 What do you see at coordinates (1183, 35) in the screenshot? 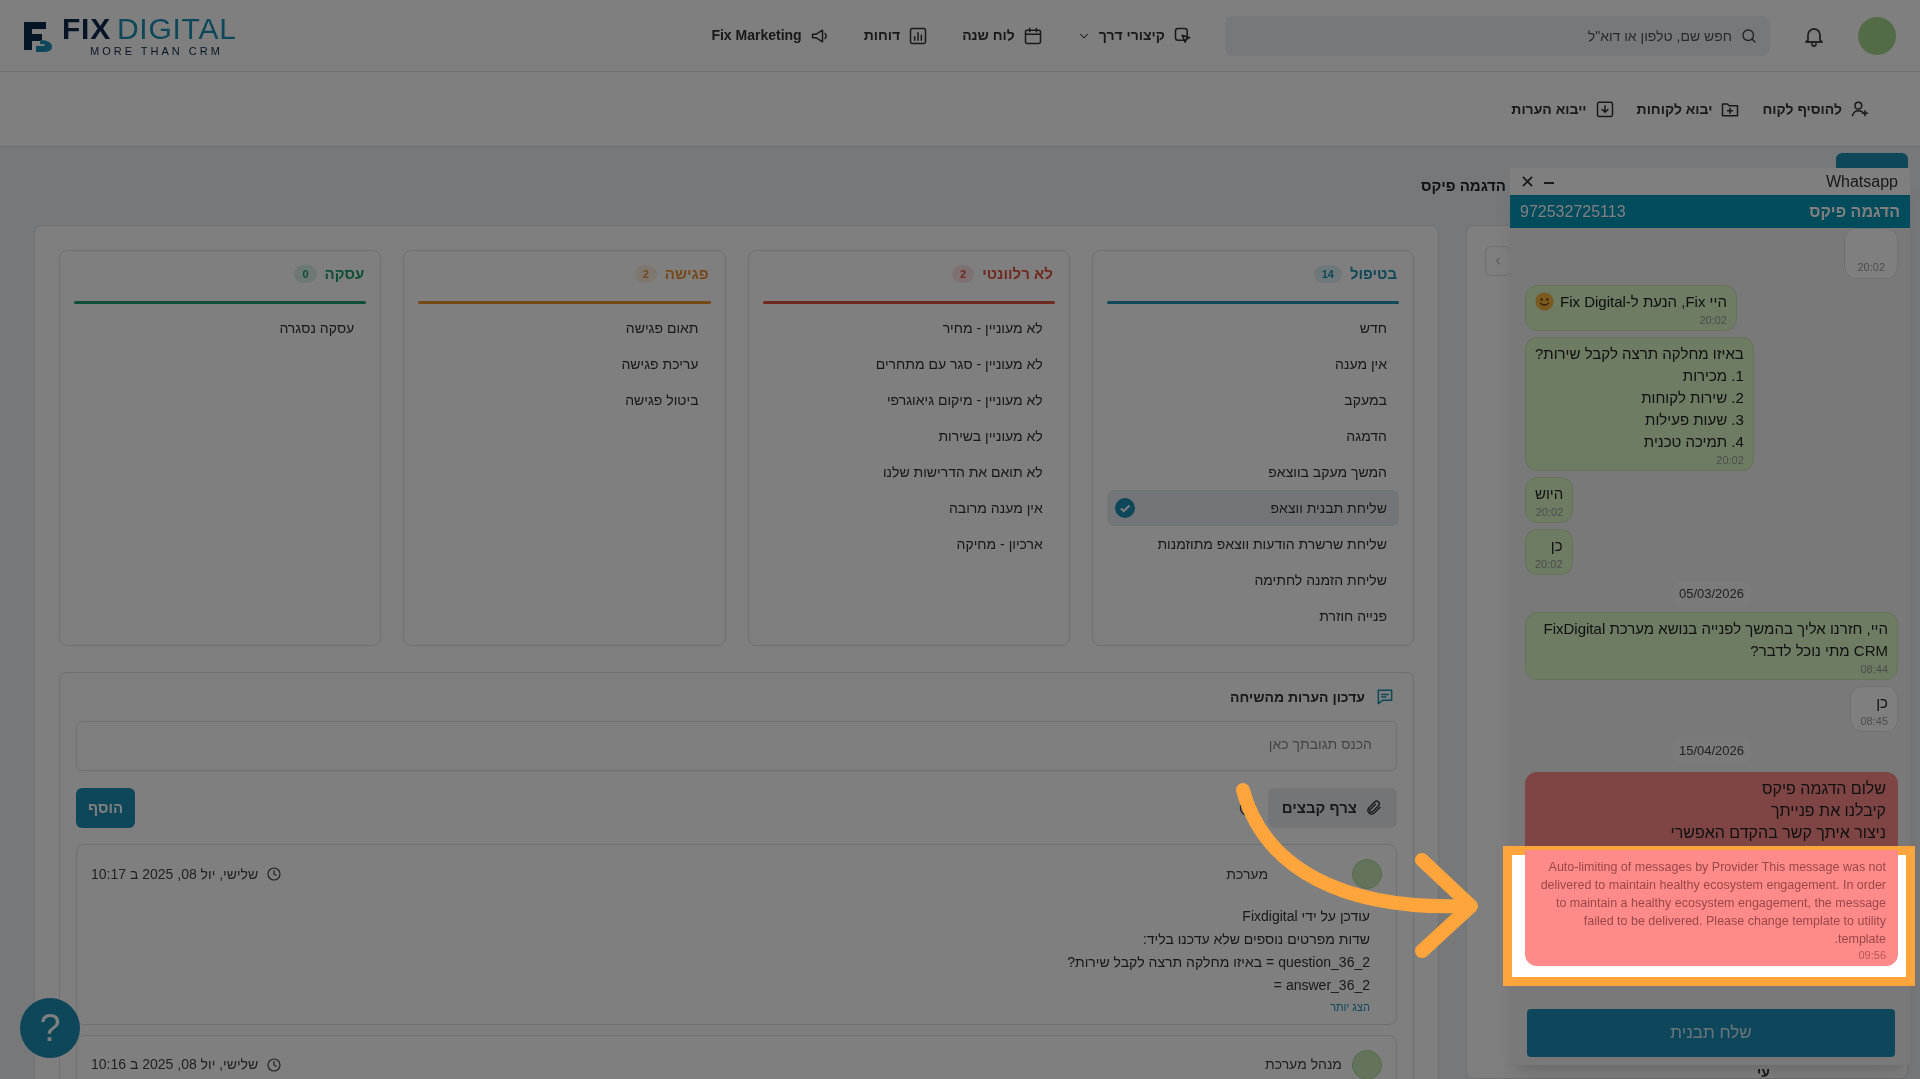
I see `cursor-icon` at bounding box center [1183, 35].